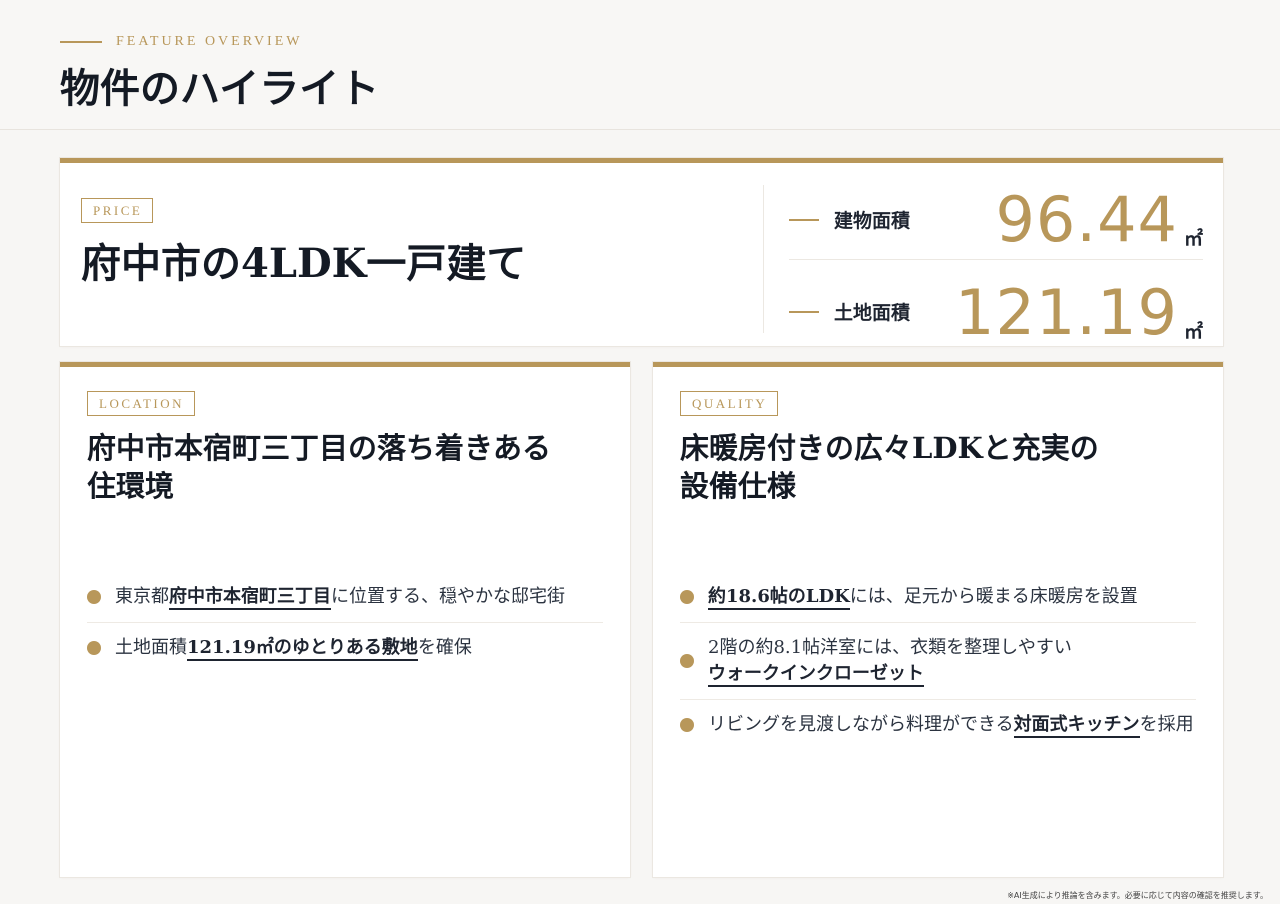 The height and width of the screenshot is (904, 1280). I want to click on location-tag: LOCATION, so click(141, 403).